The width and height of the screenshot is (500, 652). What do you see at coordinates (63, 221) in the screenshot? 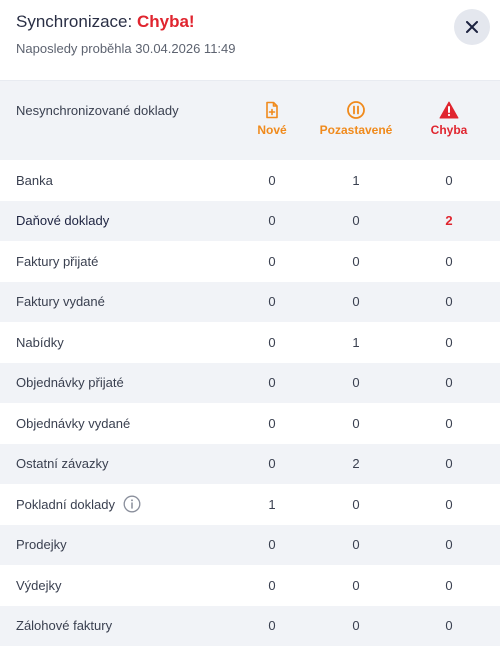
I see `row-label: Daňové doklady` at bounding box center [63, 221].